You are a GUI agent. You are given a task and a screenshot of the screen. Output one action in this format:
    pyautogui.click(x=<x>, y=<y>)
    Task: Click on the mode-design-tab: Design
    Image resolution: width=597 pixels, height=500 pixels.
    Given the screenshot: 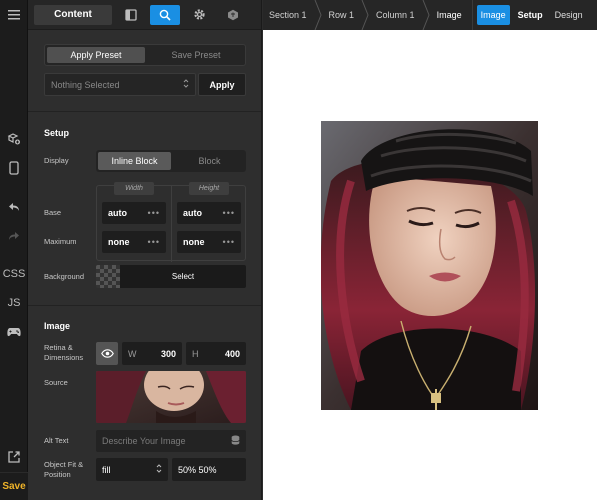 What is the action you would take?
    pyautogui.click(x=569, y=15)
    